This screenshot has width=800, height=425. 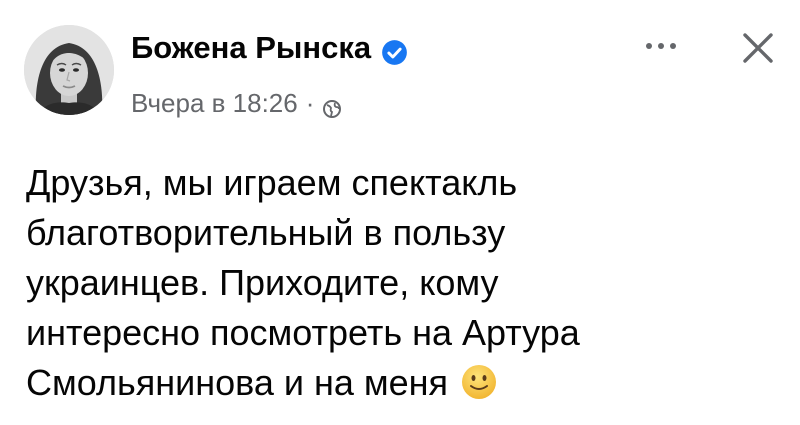 What do you see at coordinates (479, 382) in the screenshot?
I see `slightly-smiling-face-icon` at bounding box center [479, 382].